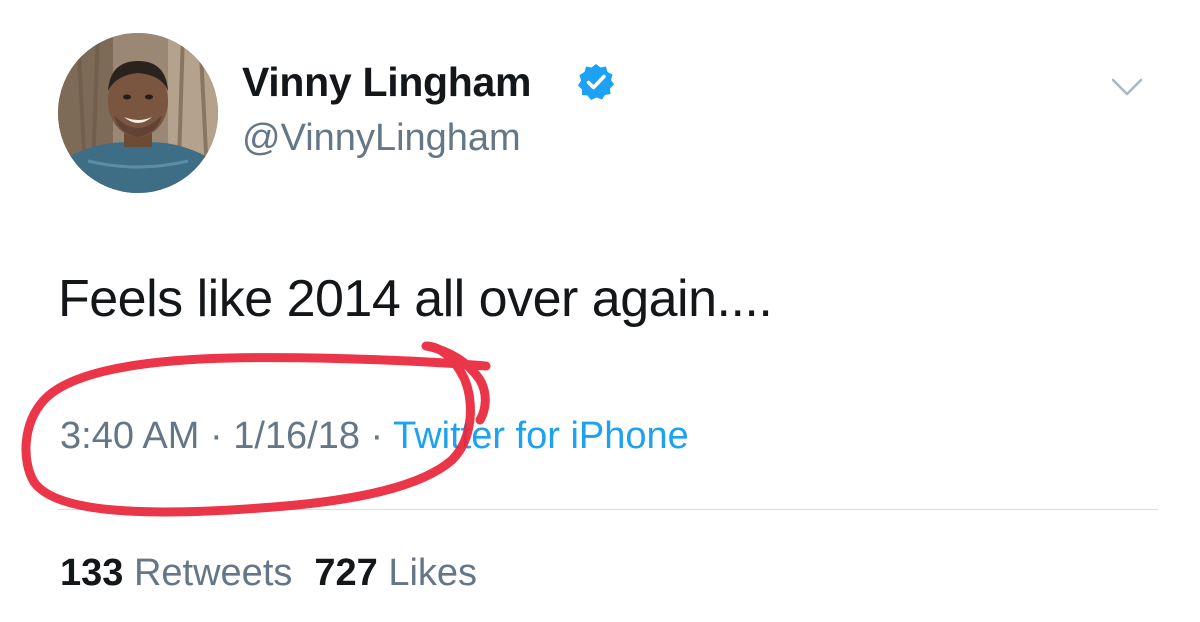 The image size is (1200, 622). I want to click on divider, so click(608, 509).